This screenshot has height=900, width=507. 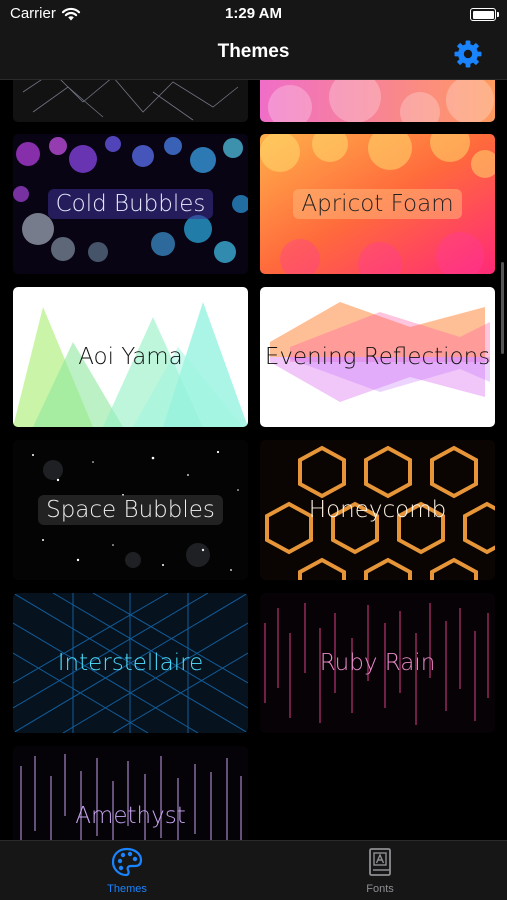 I want to click on theme-tile-space-bubbles: Space Bubbles, so click(x=130, y=510).